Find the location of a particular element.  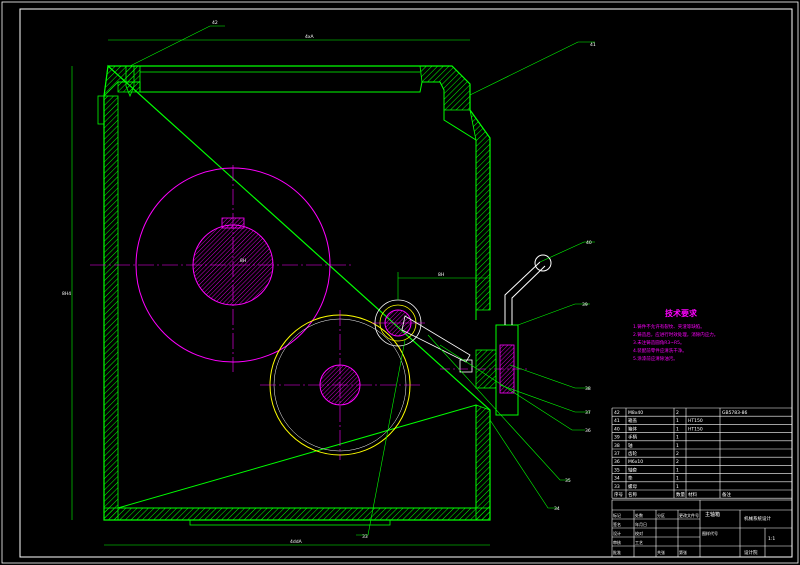

part-label-39: 39 is located at coordinates (585, 305).